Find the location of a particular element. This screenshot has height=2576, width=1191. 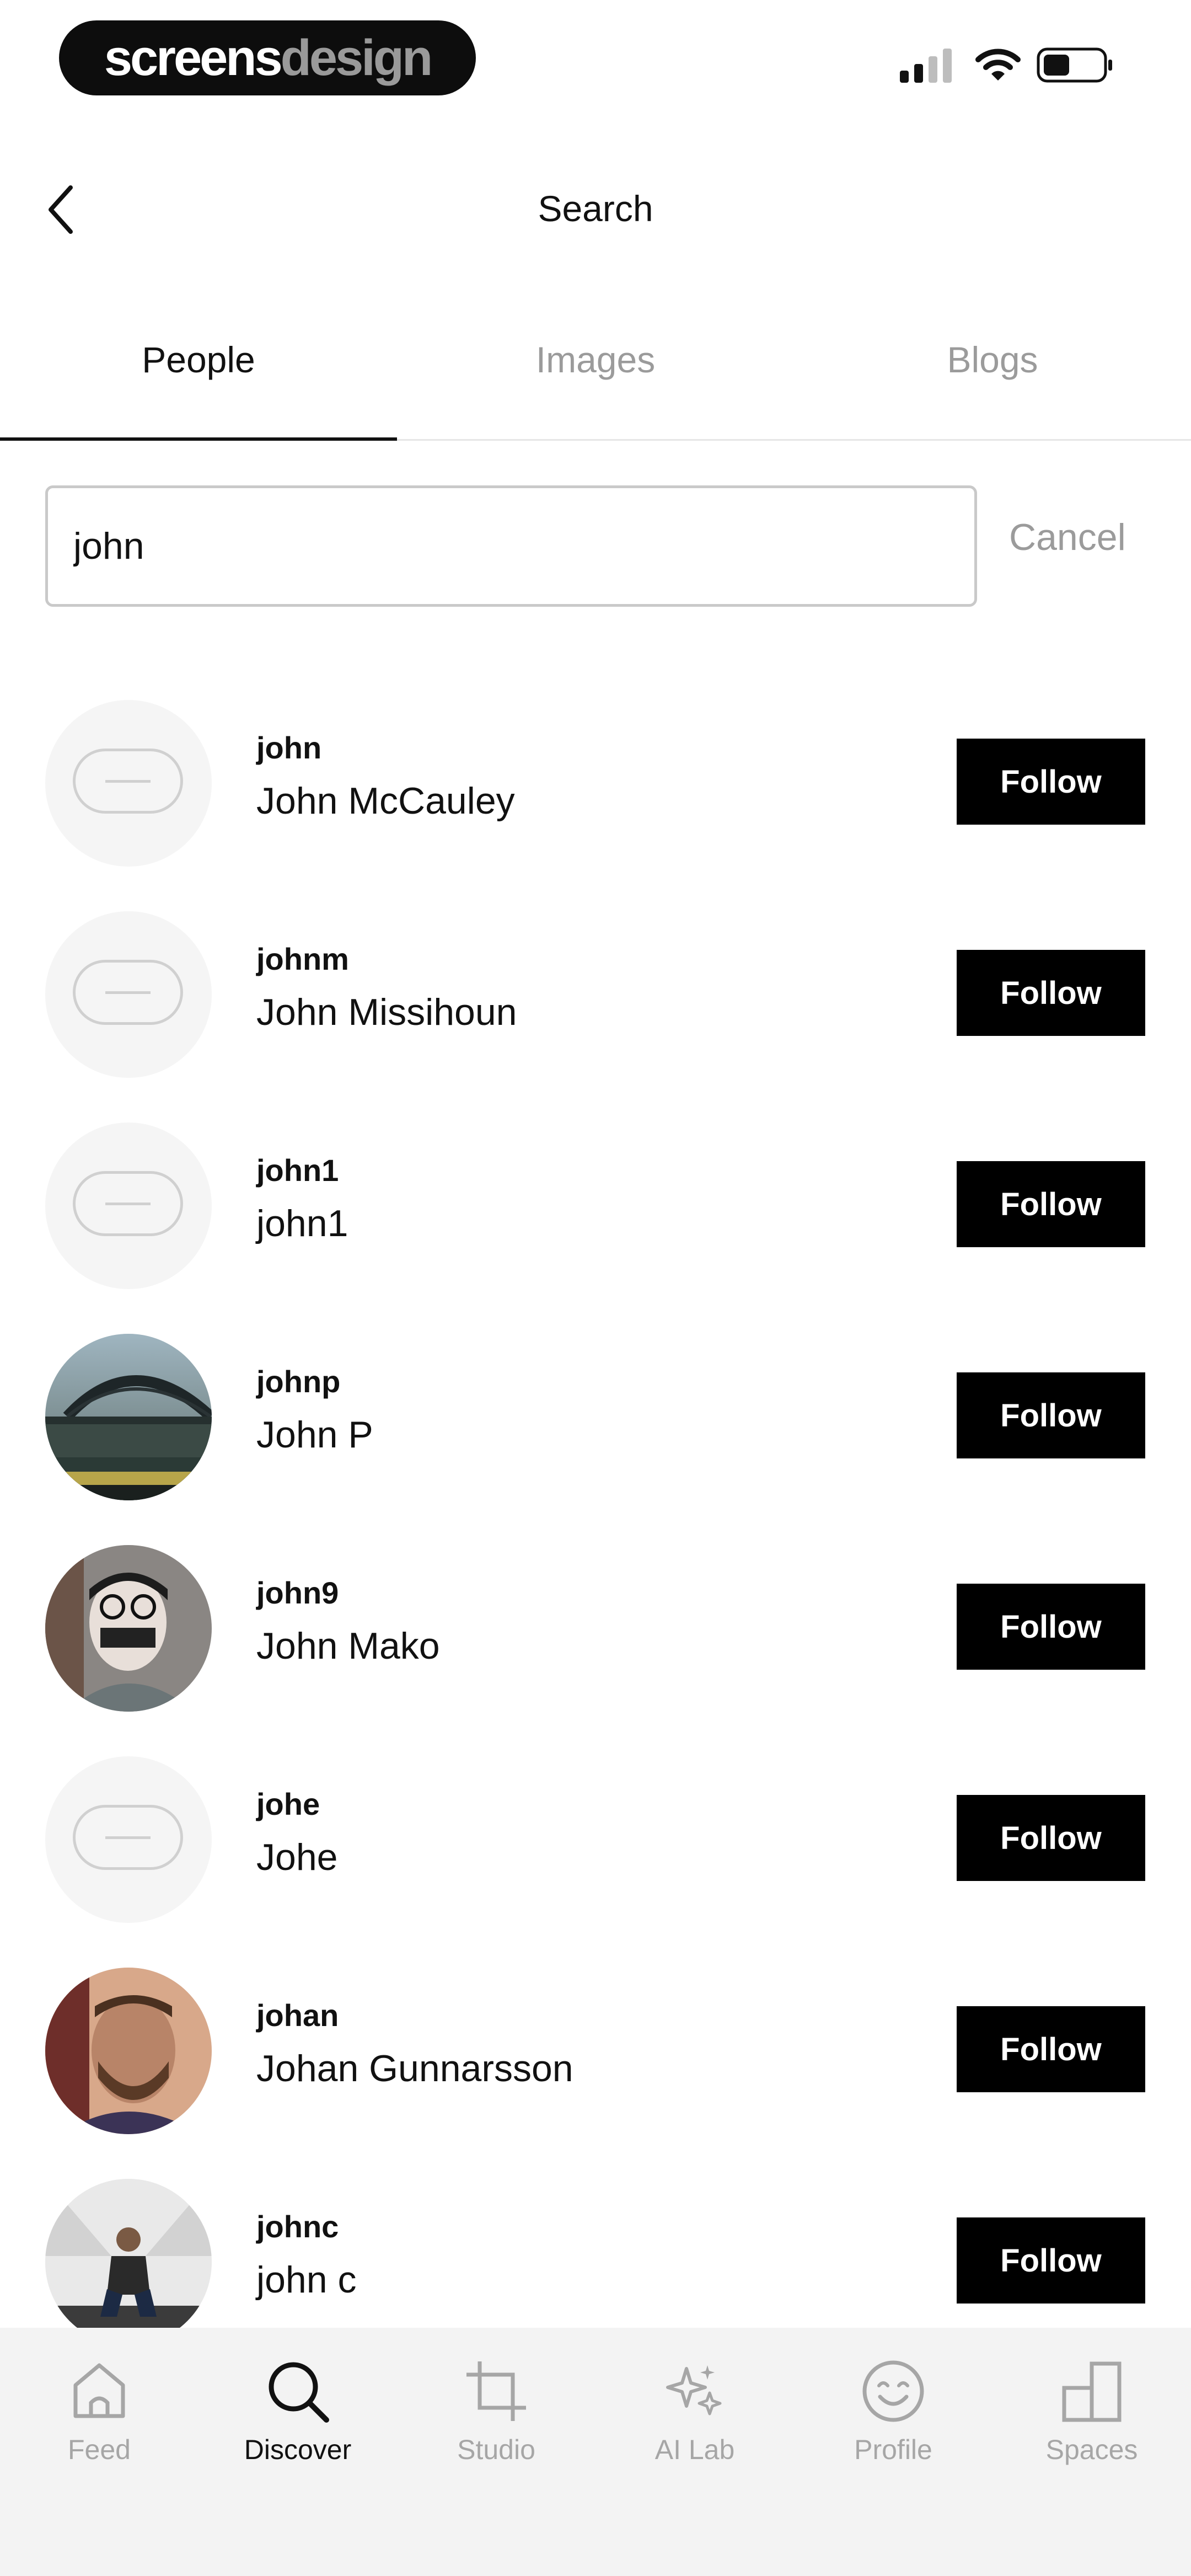

status-bar: screens design is located at coordinates (595, 58).